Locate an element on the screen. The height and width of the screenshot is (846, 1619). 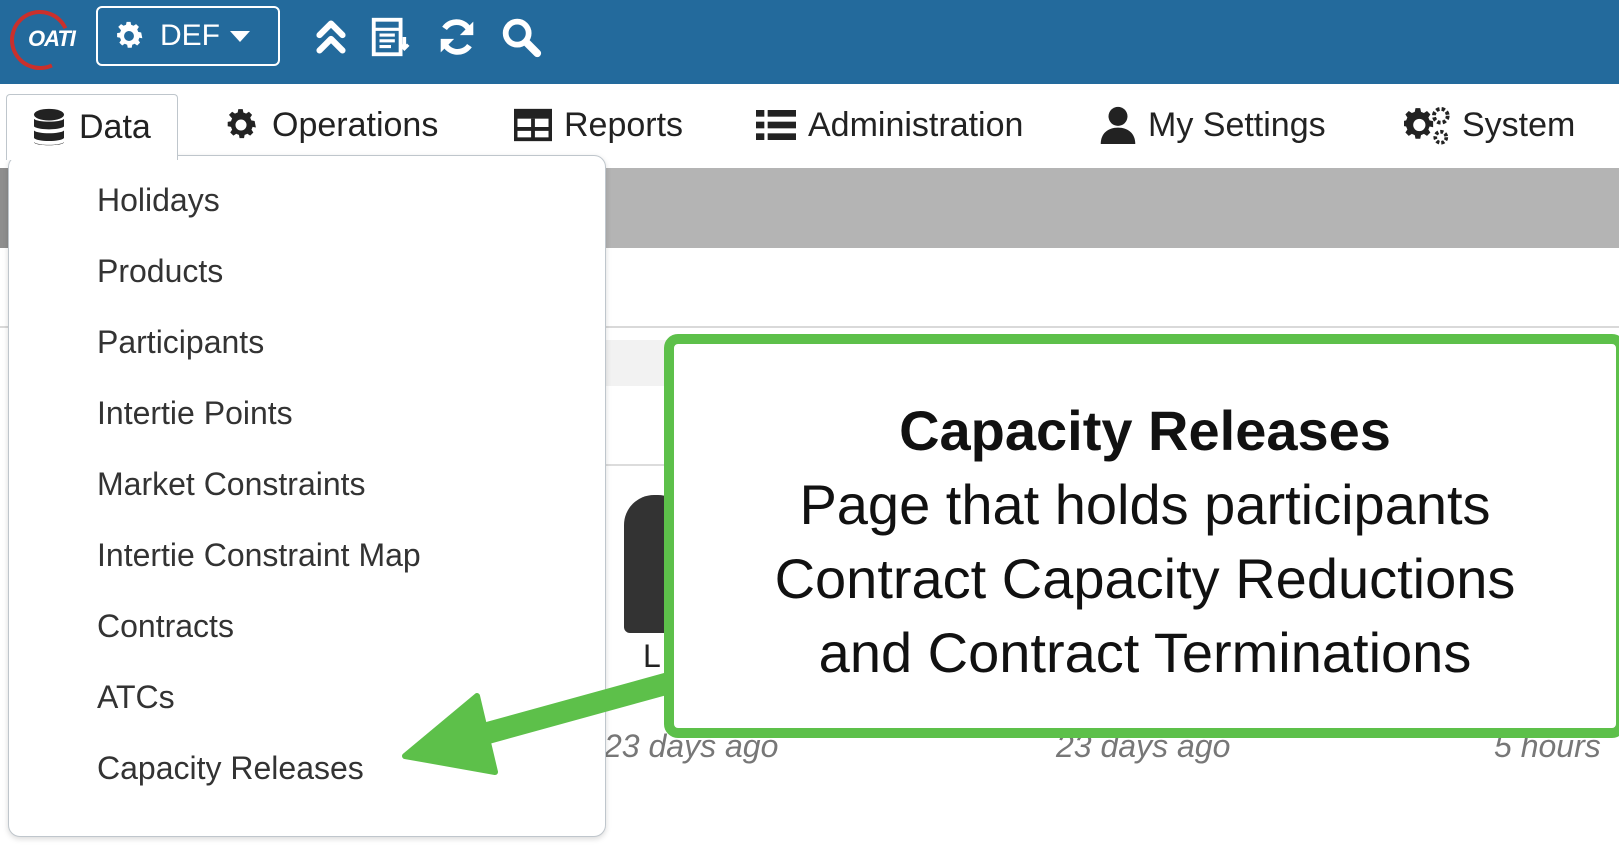
refresh-icon is located at coordinates (457, 37).